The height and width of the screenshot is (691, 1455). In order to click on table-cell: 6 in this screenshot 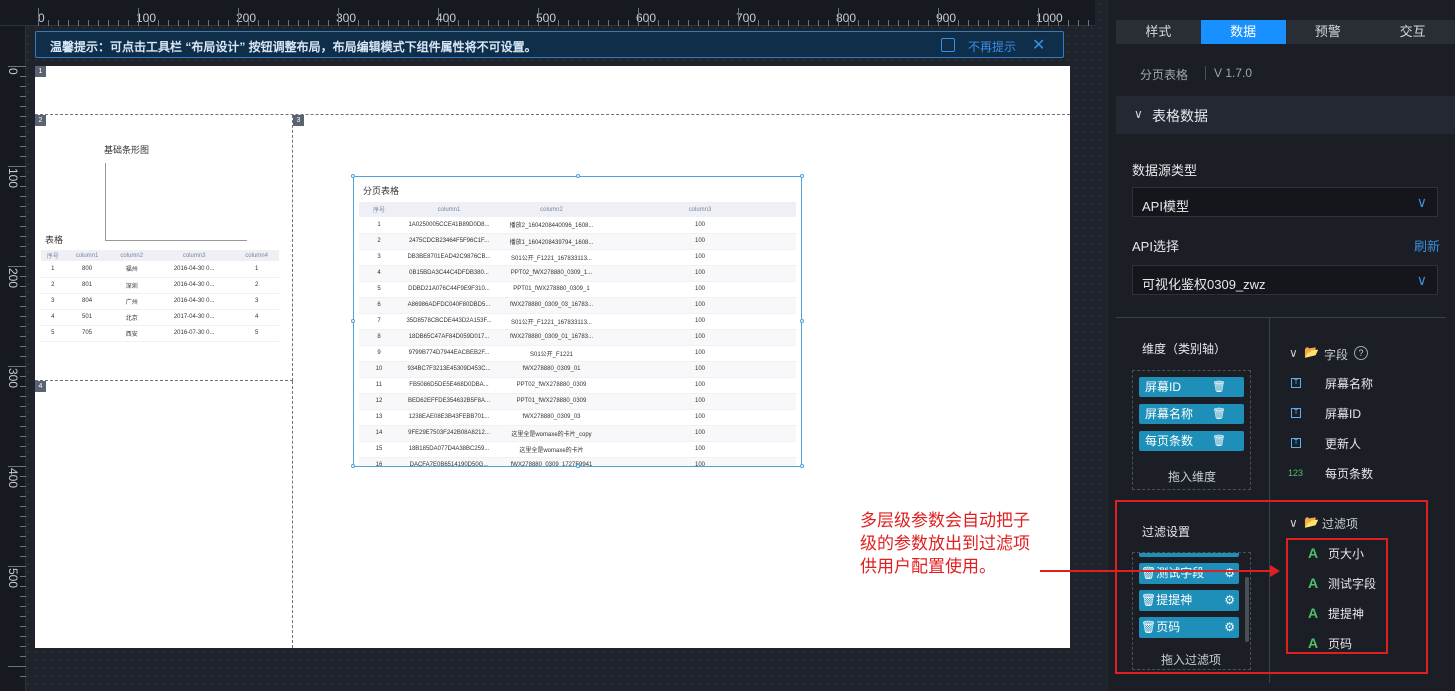, I will do `click(379, 305)`.